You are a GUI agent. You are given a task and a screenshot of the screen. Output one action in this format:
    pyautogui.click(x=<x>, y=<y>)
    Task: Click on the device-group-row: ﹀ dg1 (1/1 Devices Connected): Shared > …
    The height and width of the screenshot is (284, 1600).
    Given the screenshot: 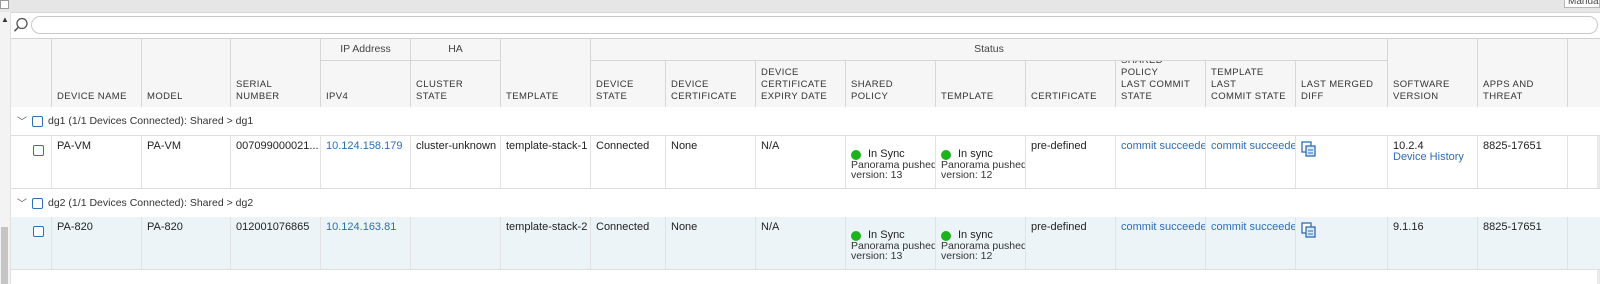 What is the action you would take?
    pyautogui.click(x=805, y=121)
    